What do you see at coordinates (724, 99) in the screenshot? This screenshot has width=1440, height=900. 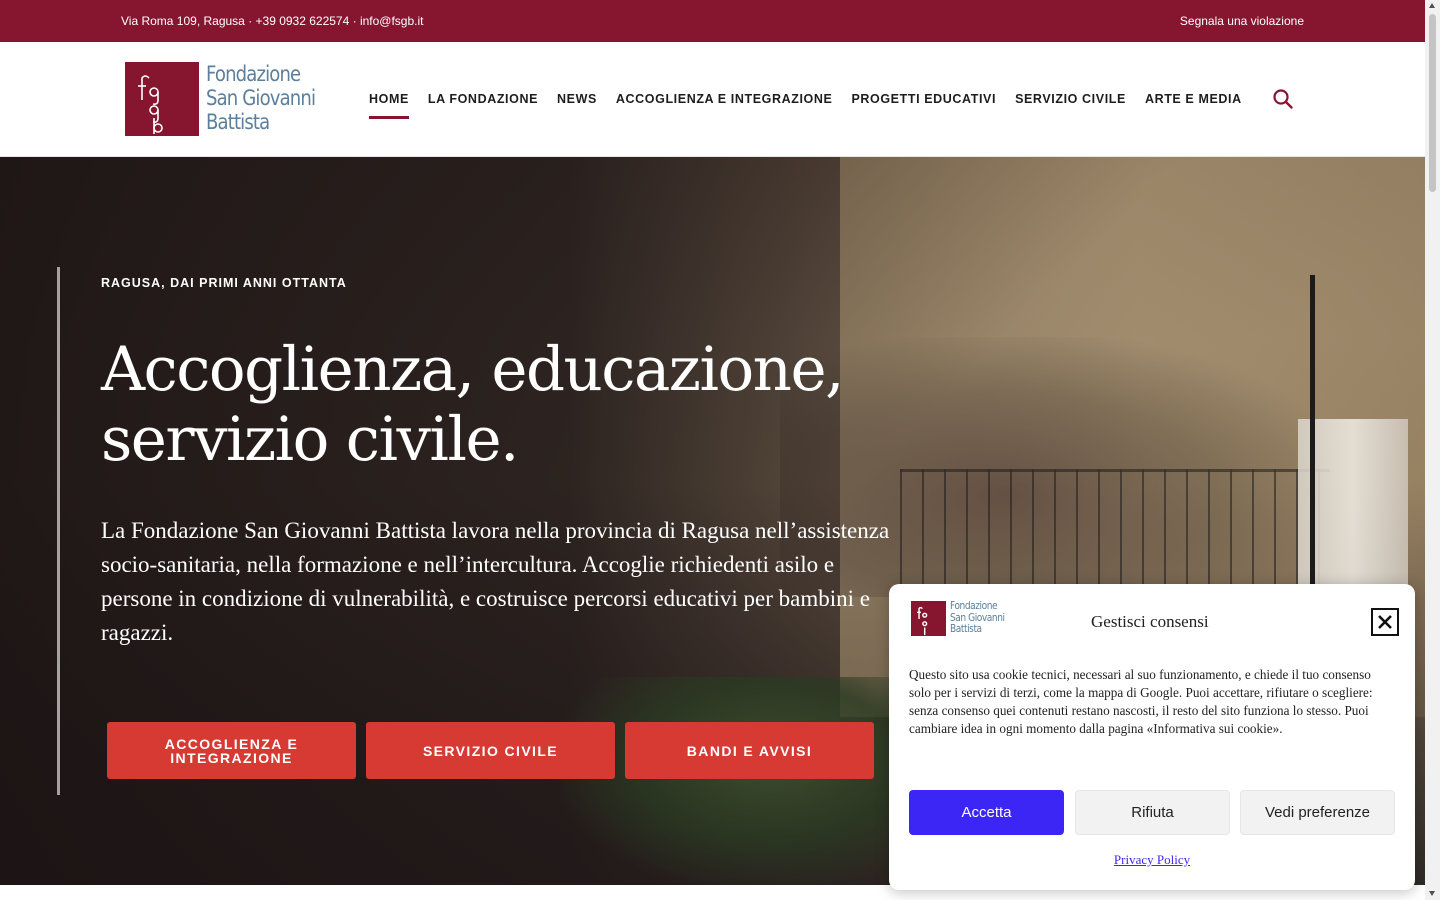 I see `nav-item-accoglienza: ACCOGLIENZA E INTEGRAZIONE` at bounding box center [724, 99].